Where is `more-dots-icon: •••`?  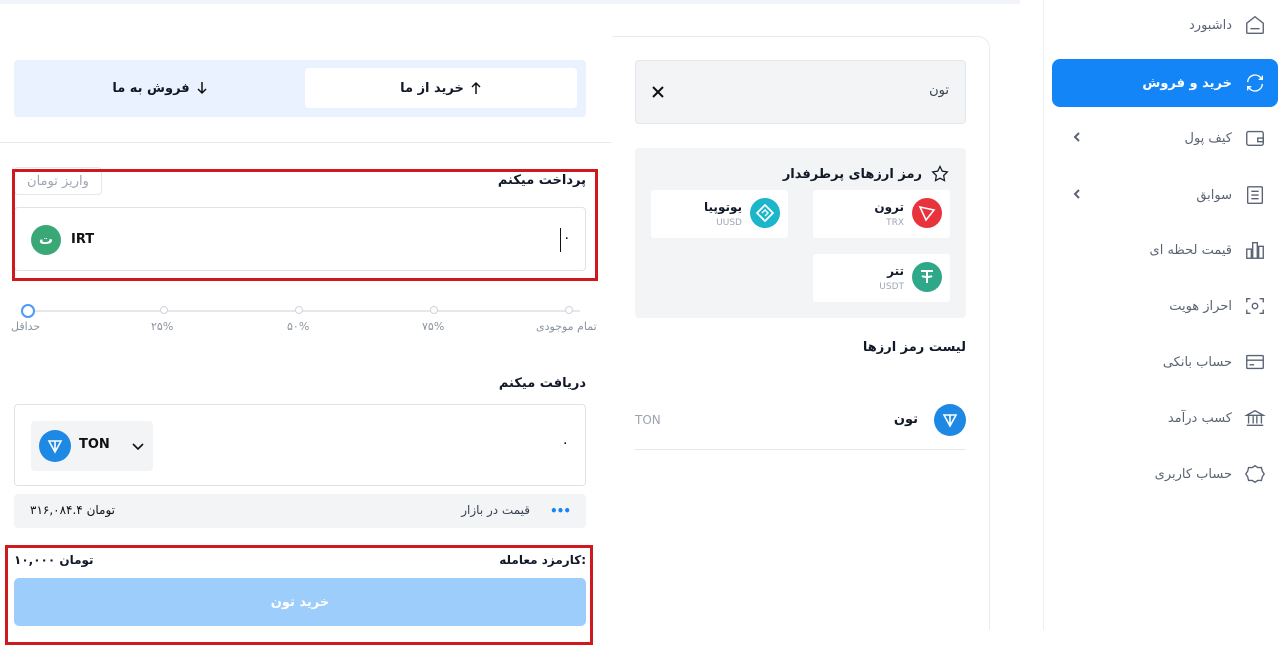 more-dots-icon: ••• is located at coordinates (560, 511).